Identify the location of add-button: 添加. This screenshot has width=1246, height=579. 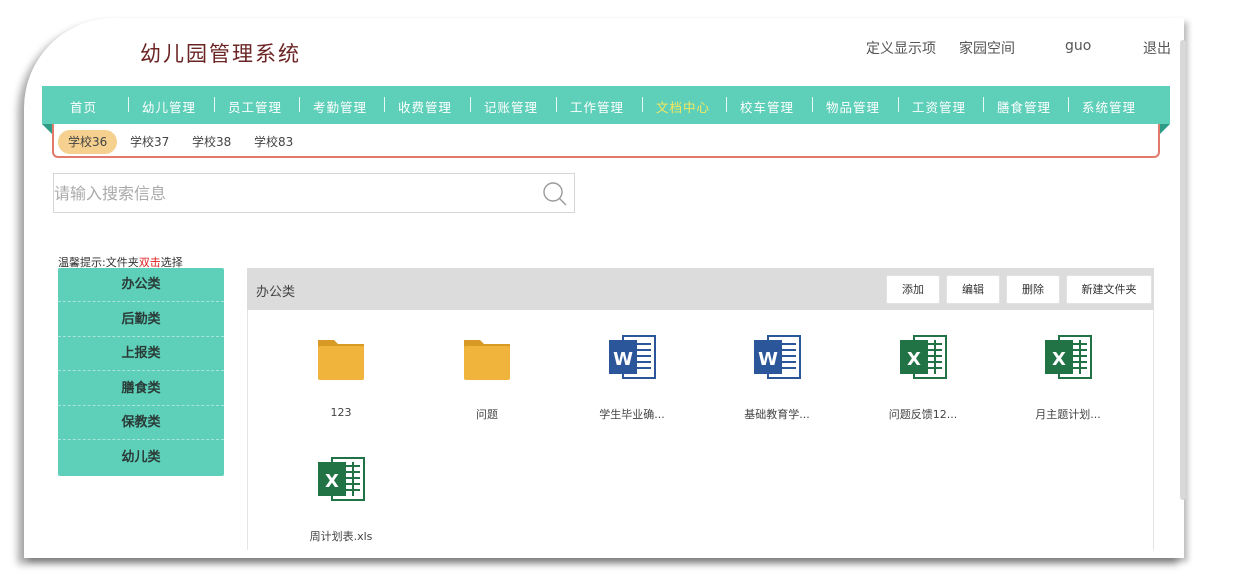
(913, 289).